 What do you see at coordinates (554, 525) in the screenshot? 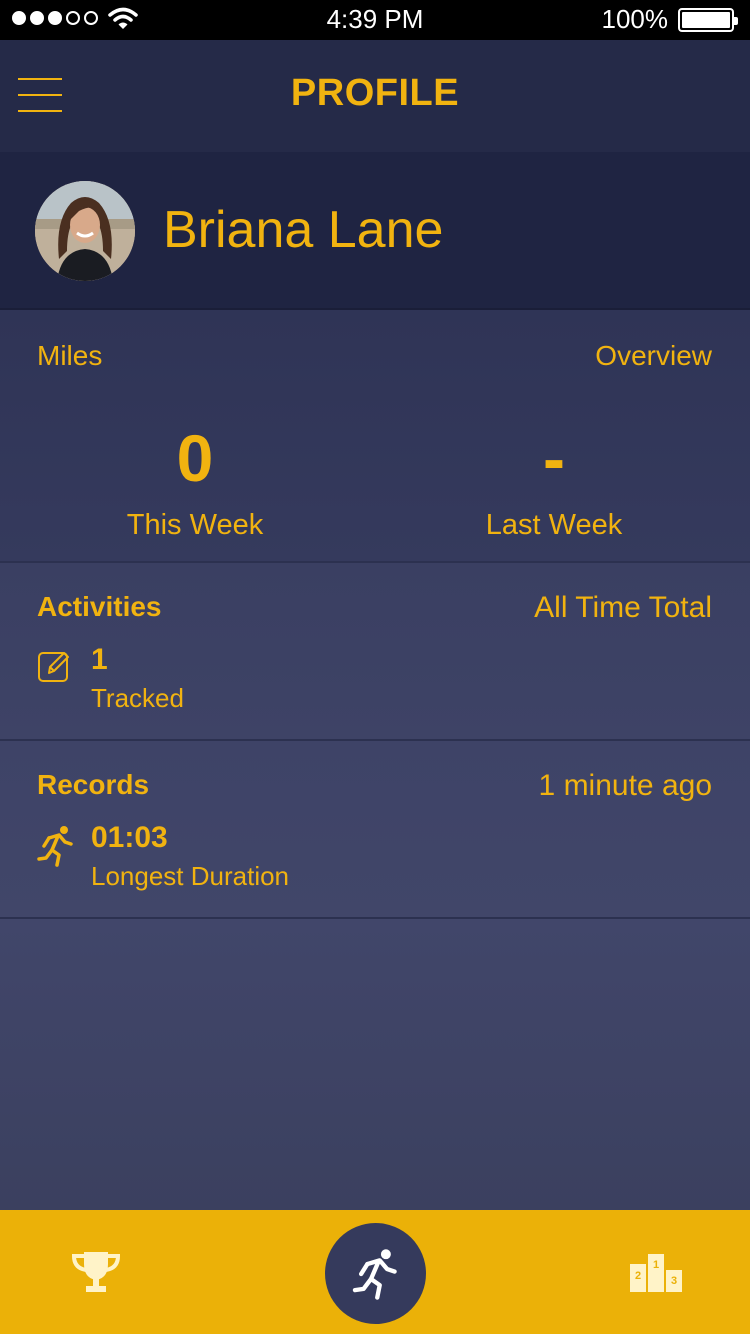
I see `last-week-label: Last Week` at bounding box center [554, 525].